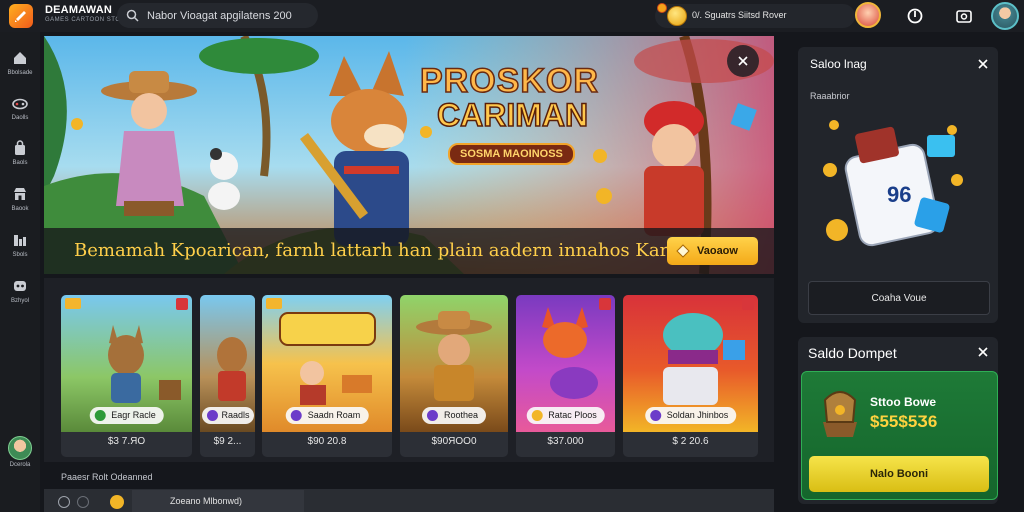 This screenshot has height=512, width=1024. Describe the element at coordinates (565, 415) in the screenshot. I see `game-title-pill: Ratac Ploos` at that location.